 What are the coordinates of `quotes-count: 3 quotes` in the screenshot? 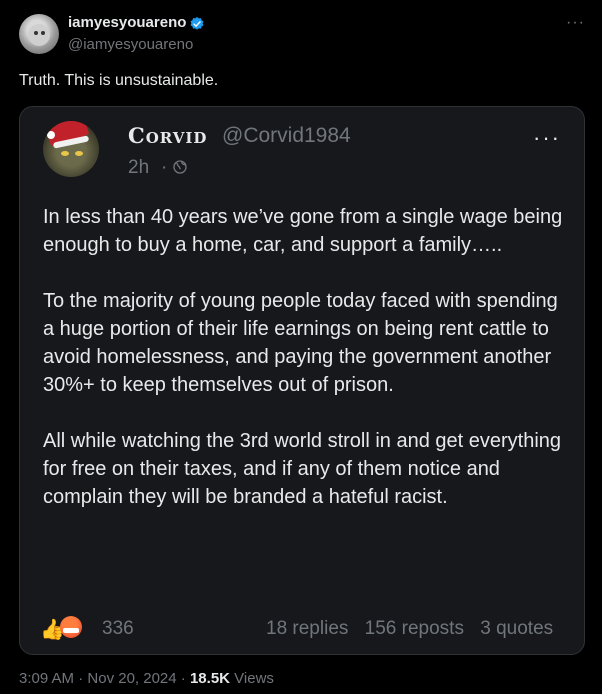 It's located at (516, 628).